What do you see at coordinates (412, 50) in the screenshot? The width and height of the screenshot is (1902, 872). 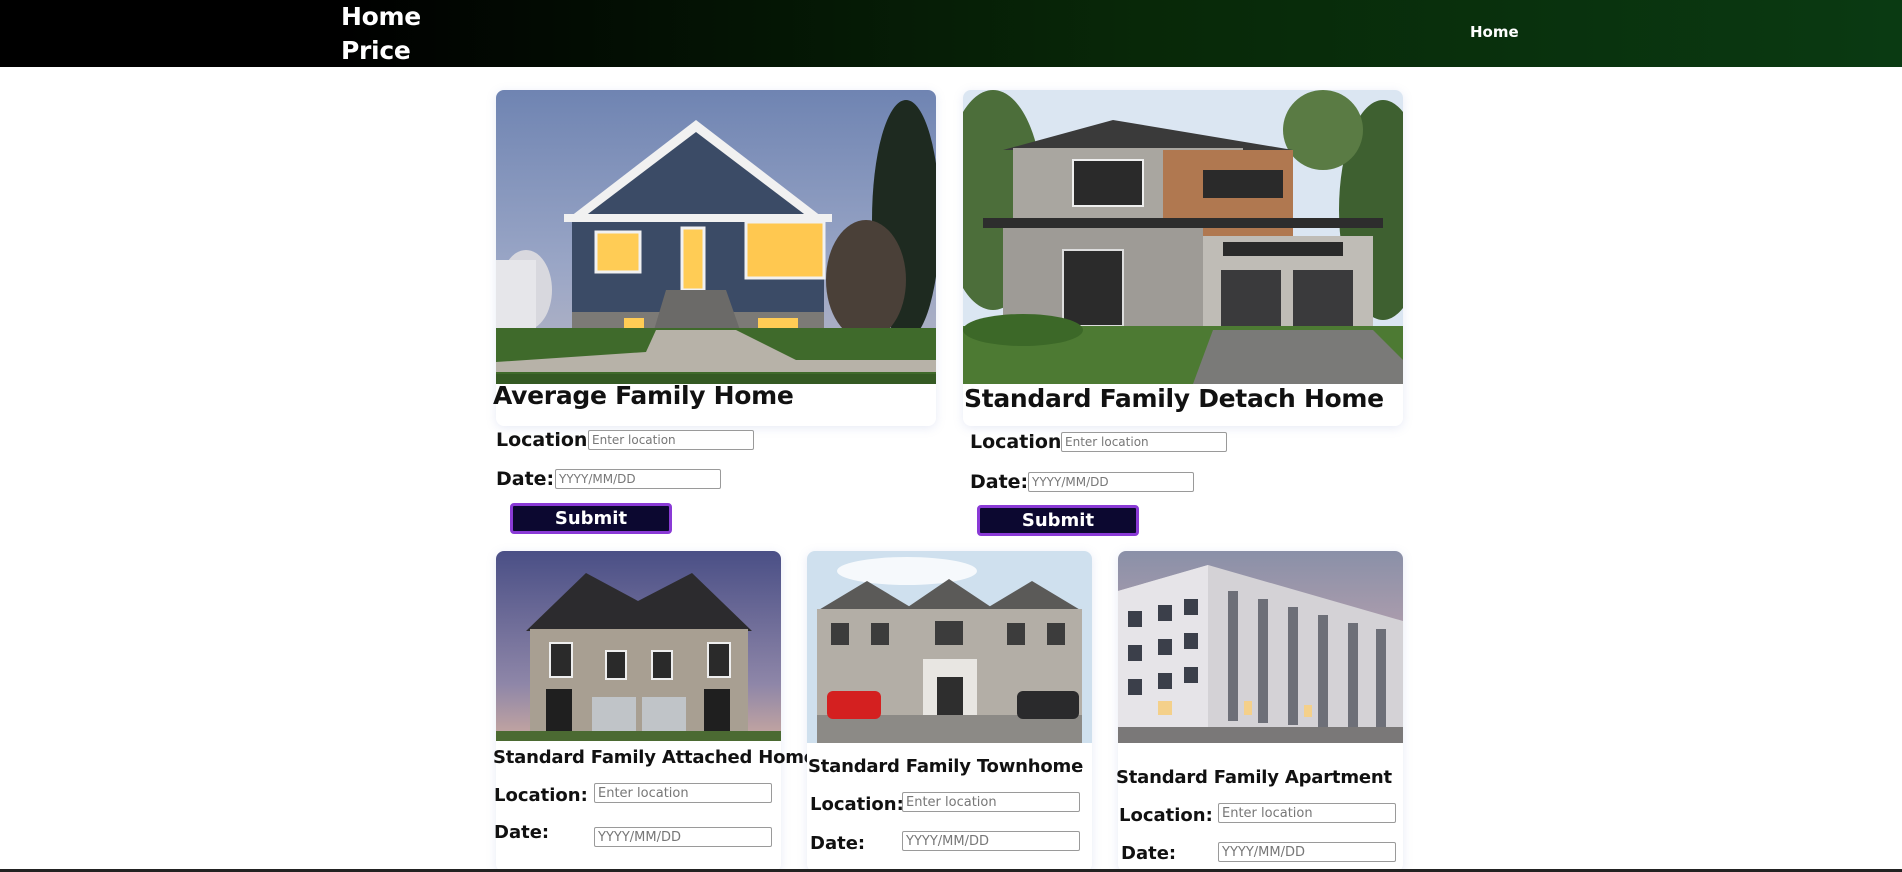 I see `brand-title: Home Price Prediction` at bounding box center [412, 50].